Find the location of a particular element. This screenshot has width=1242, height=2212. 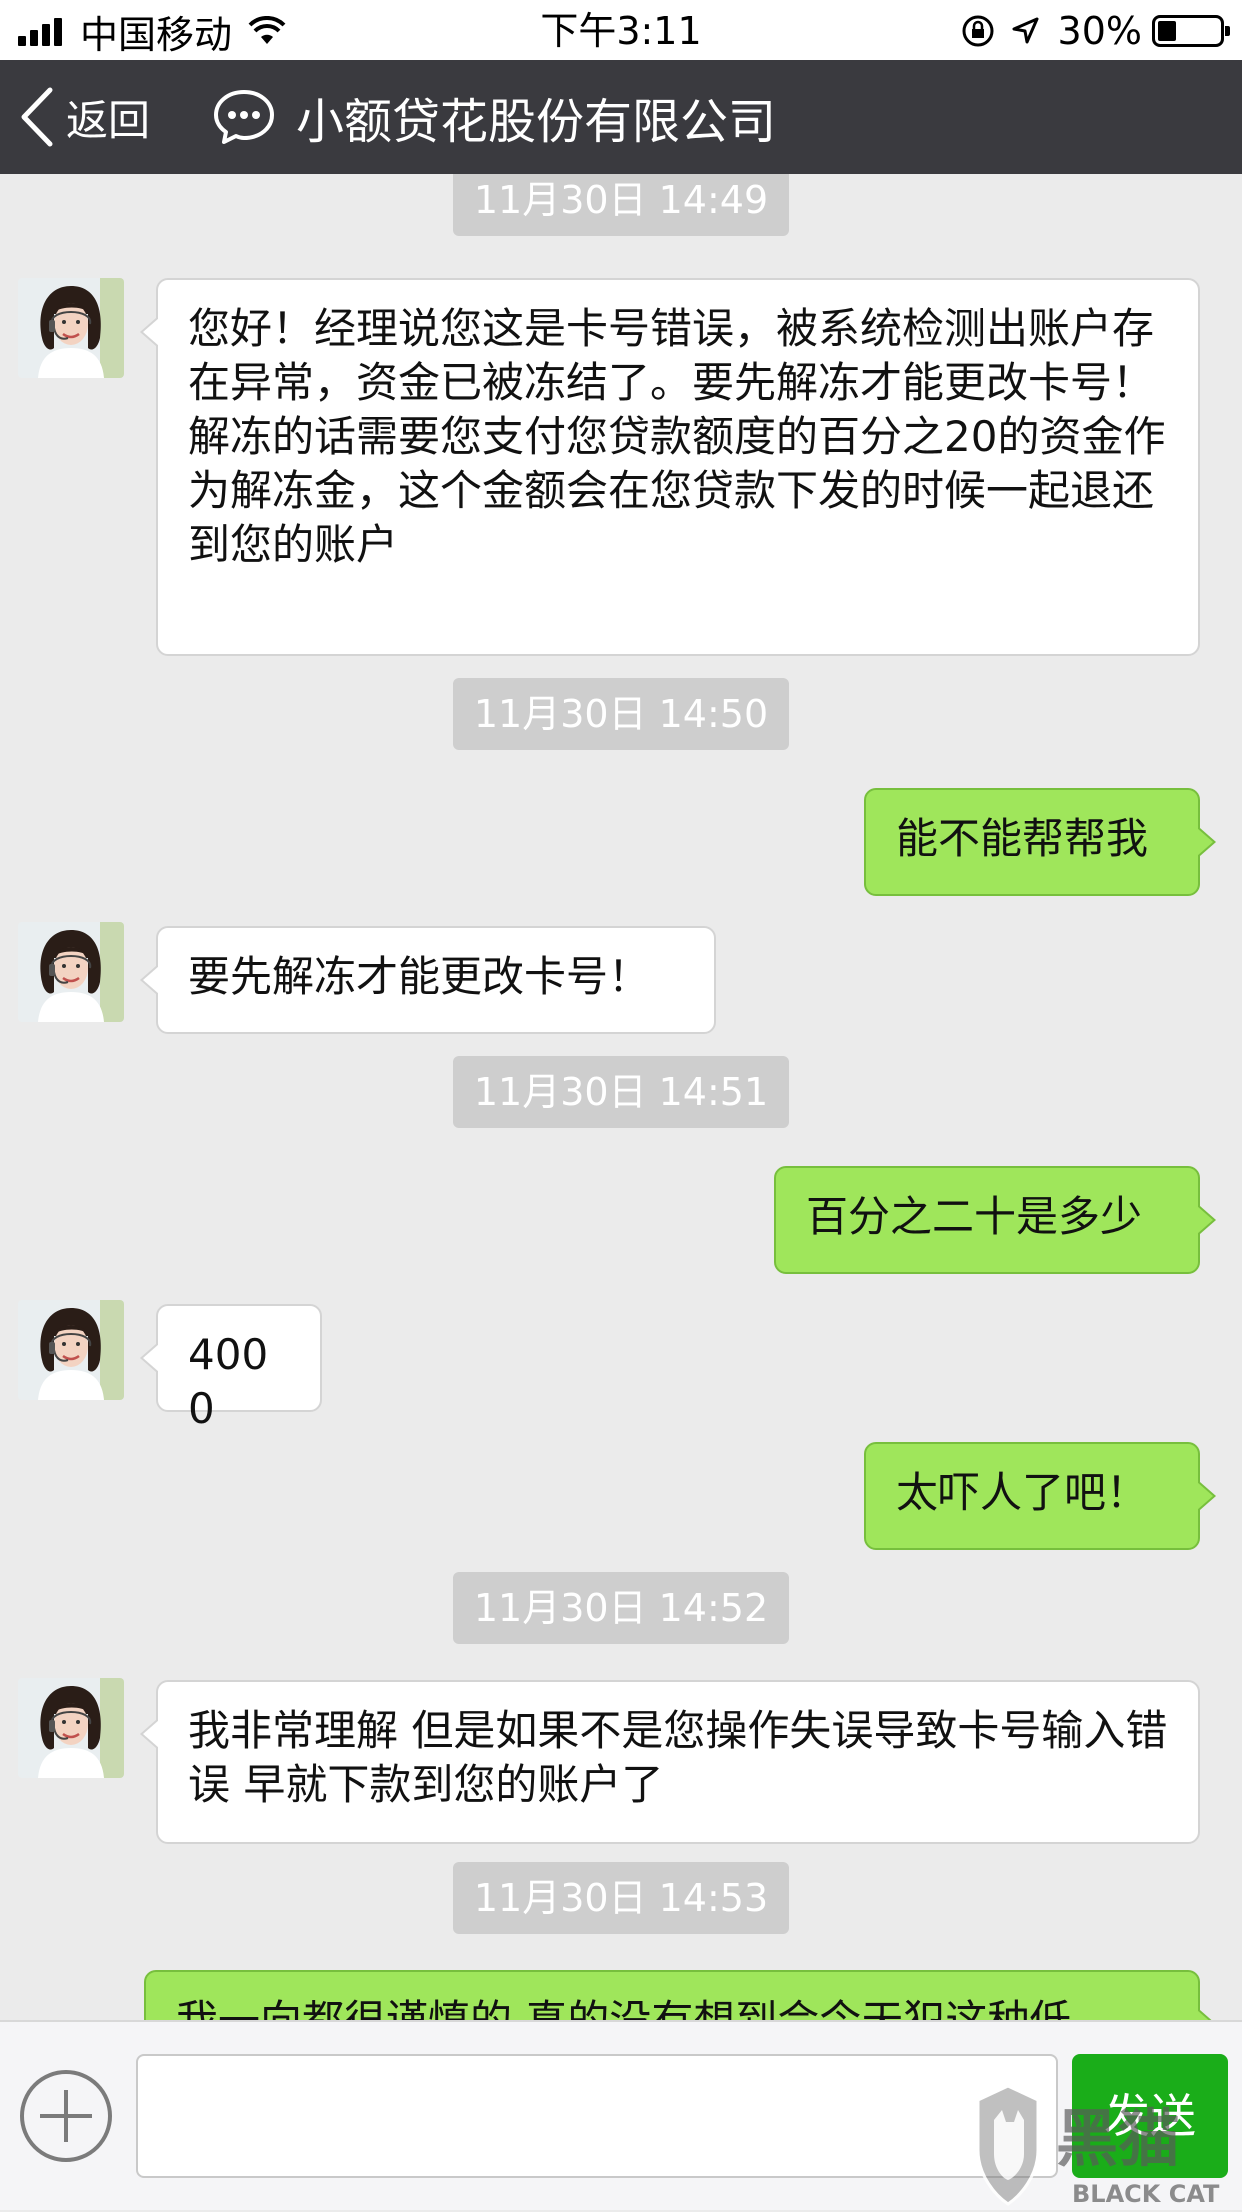

message-bubble-outgoing: 能不能帮帮我 is located at coordinates (1032, 842).